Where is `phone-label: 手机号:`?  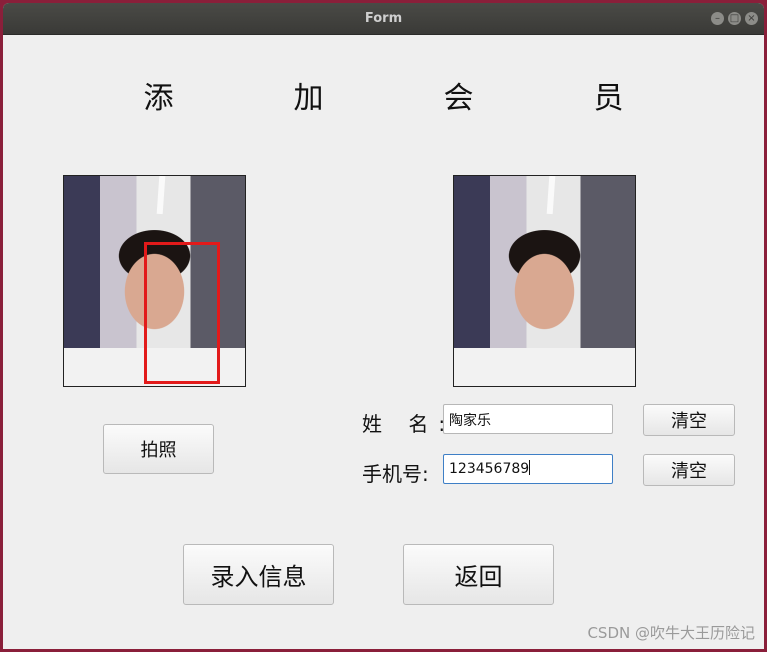
phone-label: 手机号: is located at coordinates (395, 474).